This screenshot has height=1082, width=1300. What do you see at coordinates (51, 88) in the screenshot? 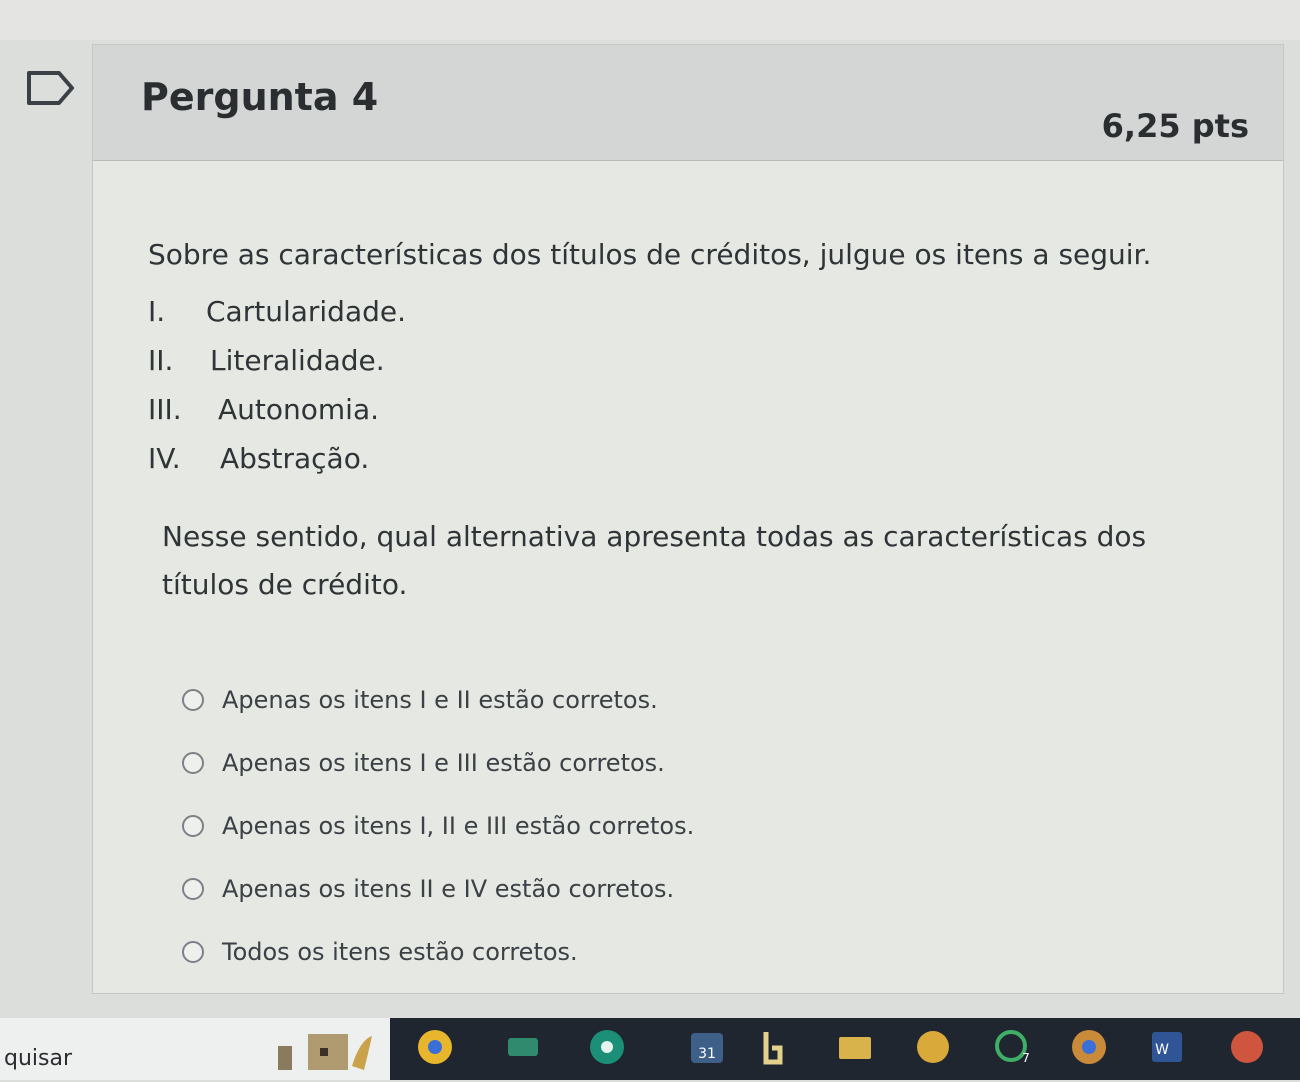
I see `flag-question-icon` at bounding box center [51, 88].